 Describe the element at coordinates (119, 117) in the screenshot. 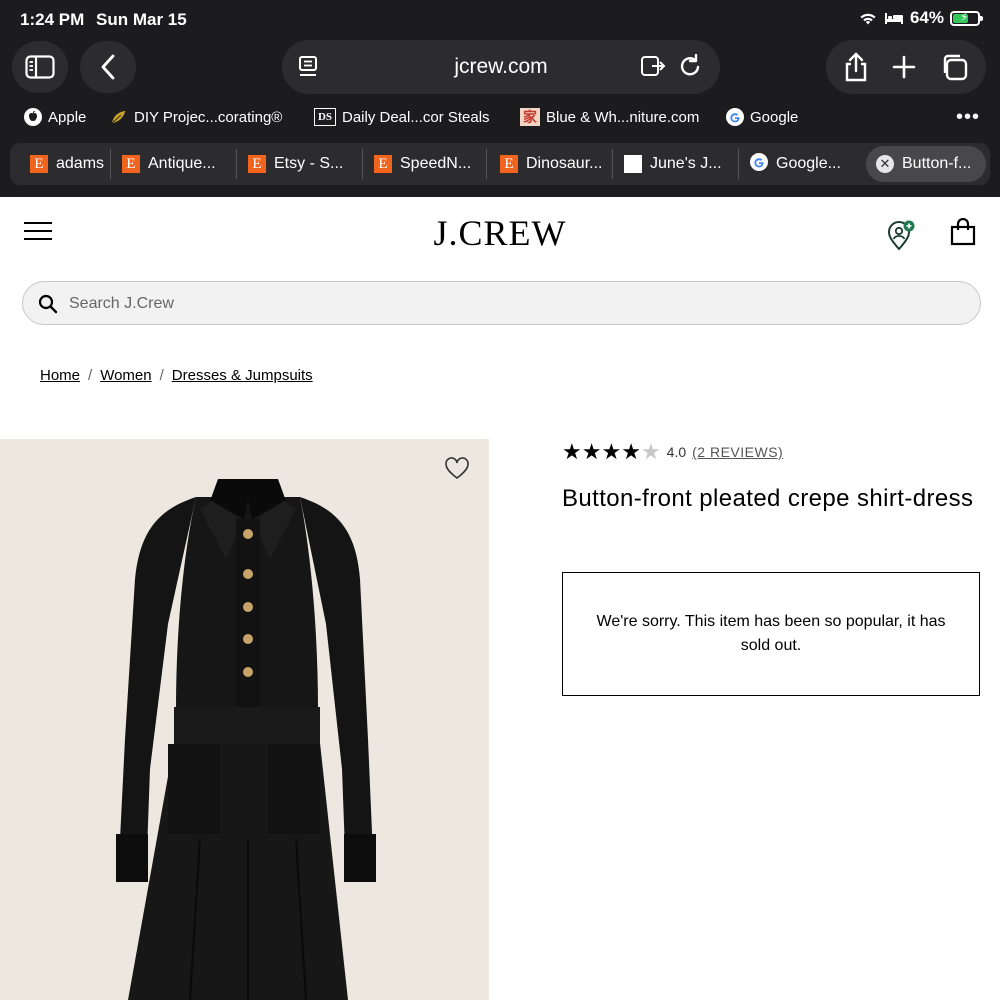

I see `leaf-icon` at that location.